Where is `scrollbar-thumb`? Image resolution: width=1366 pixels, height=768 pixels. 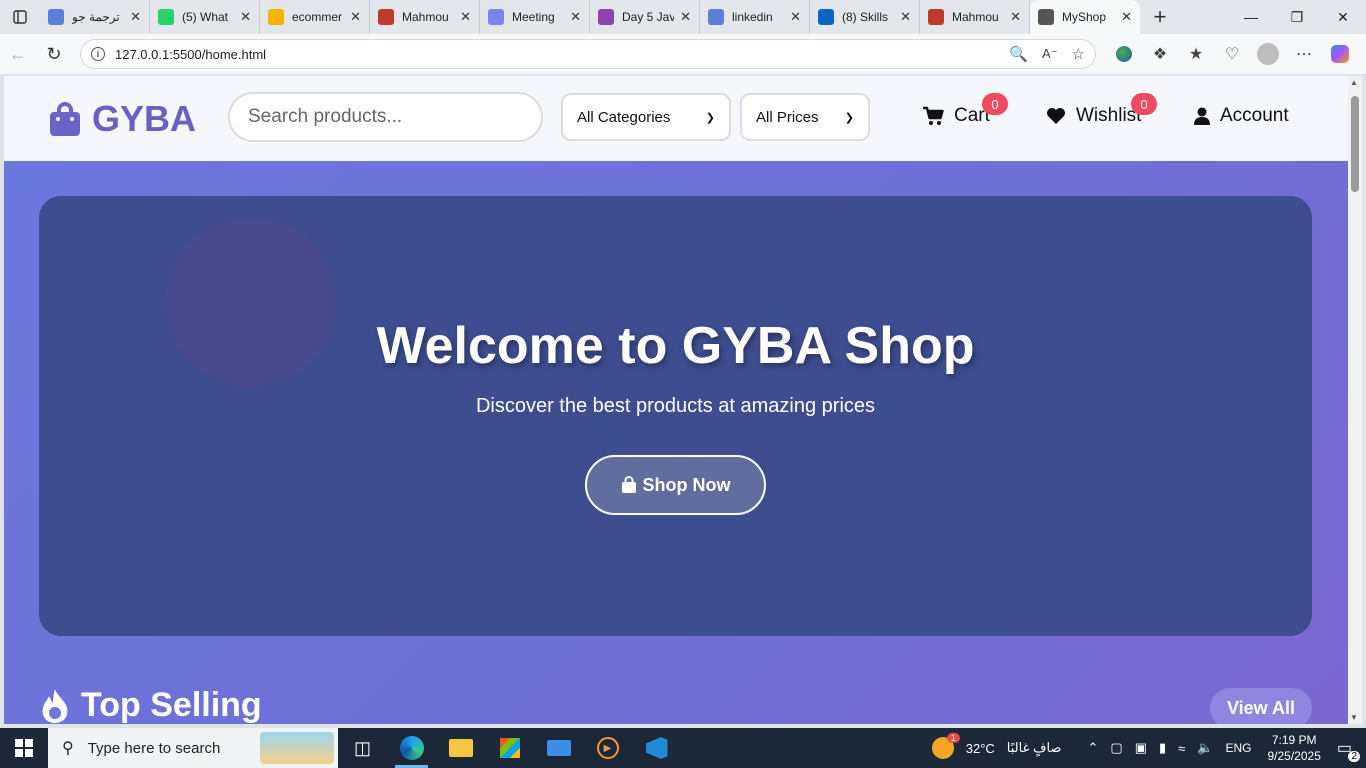
scrollbar-thumb is located at coordinates (1355, 144).